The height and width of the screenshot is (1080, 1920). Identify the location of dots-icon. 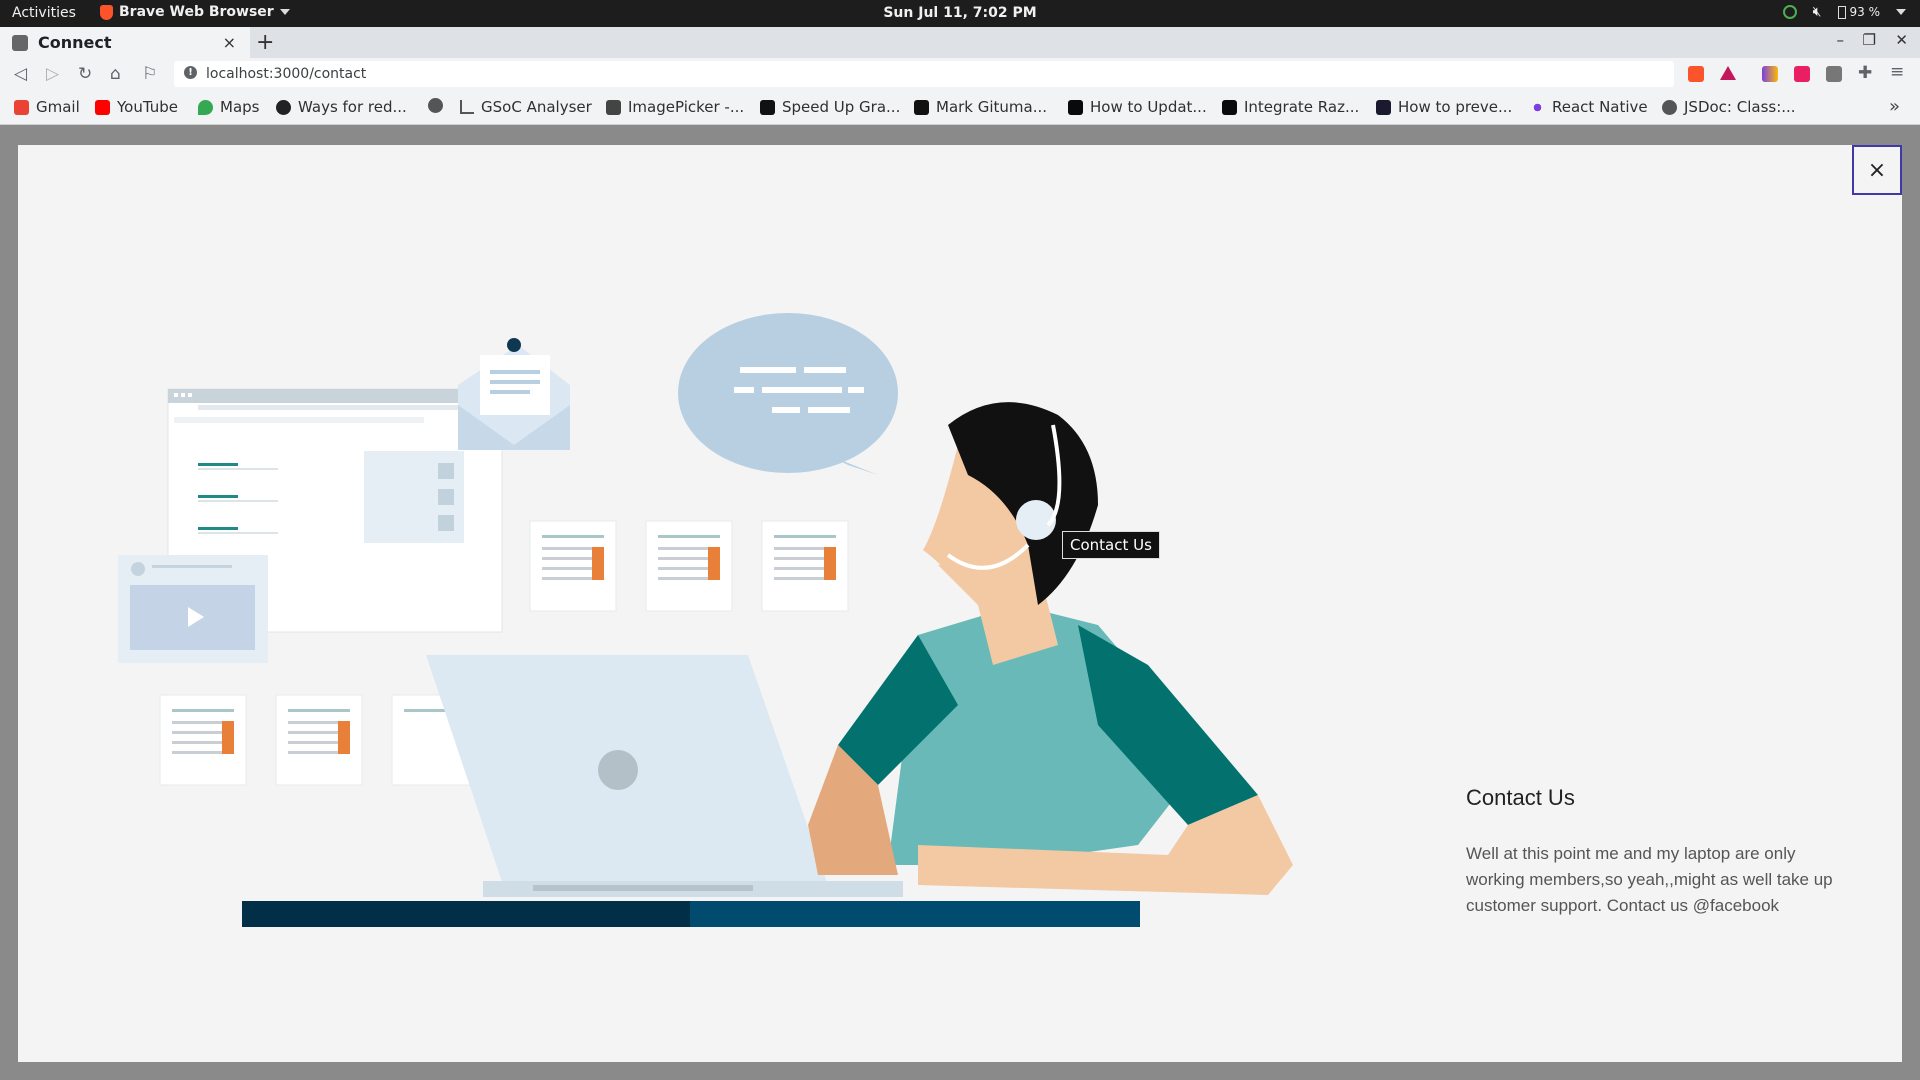
(1537, 107).